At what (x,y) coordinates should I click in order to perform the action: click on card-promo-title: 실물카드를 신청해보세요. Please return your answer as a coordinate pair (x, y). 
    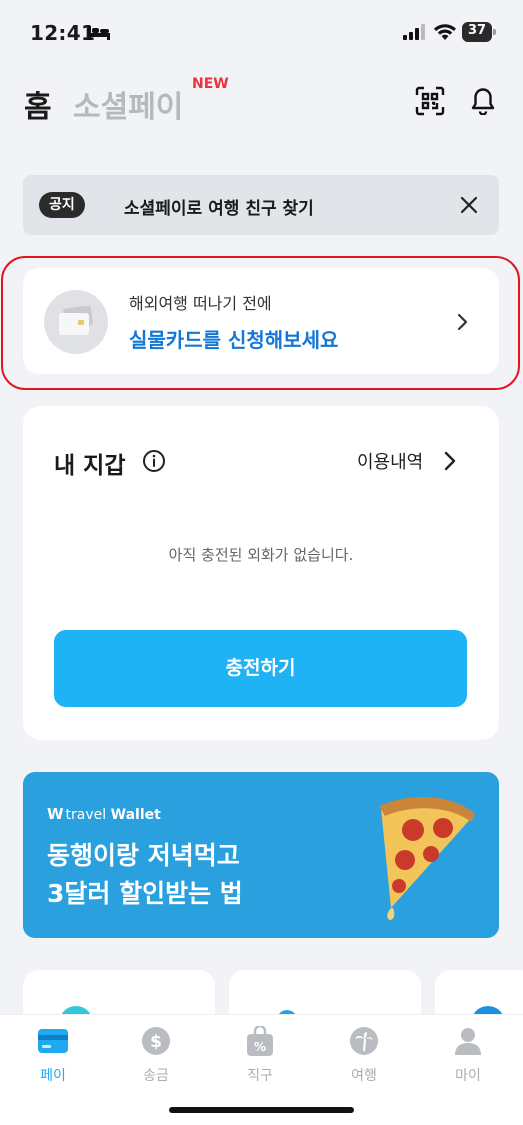
    Looking at the image, I should click on (234, 340).